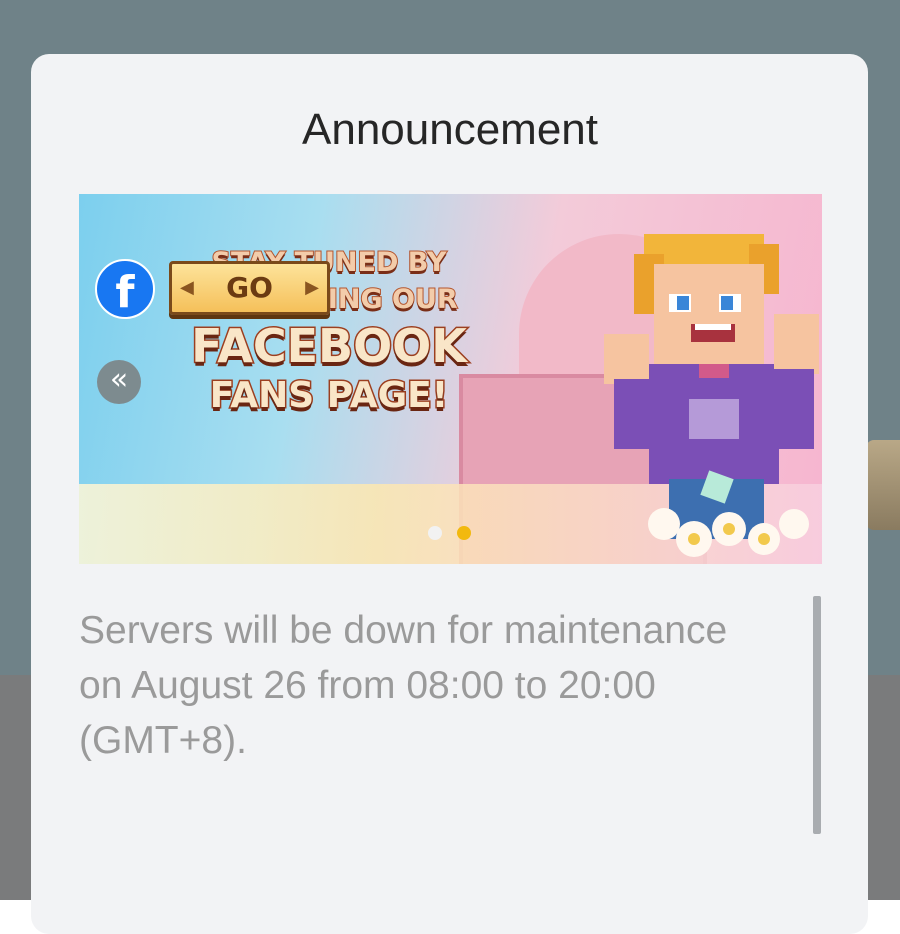 This screenshot has width=900, height=934. Describe the element at coordinates (728, 513) in the screenshot. I see `banner-flowers` at that location.